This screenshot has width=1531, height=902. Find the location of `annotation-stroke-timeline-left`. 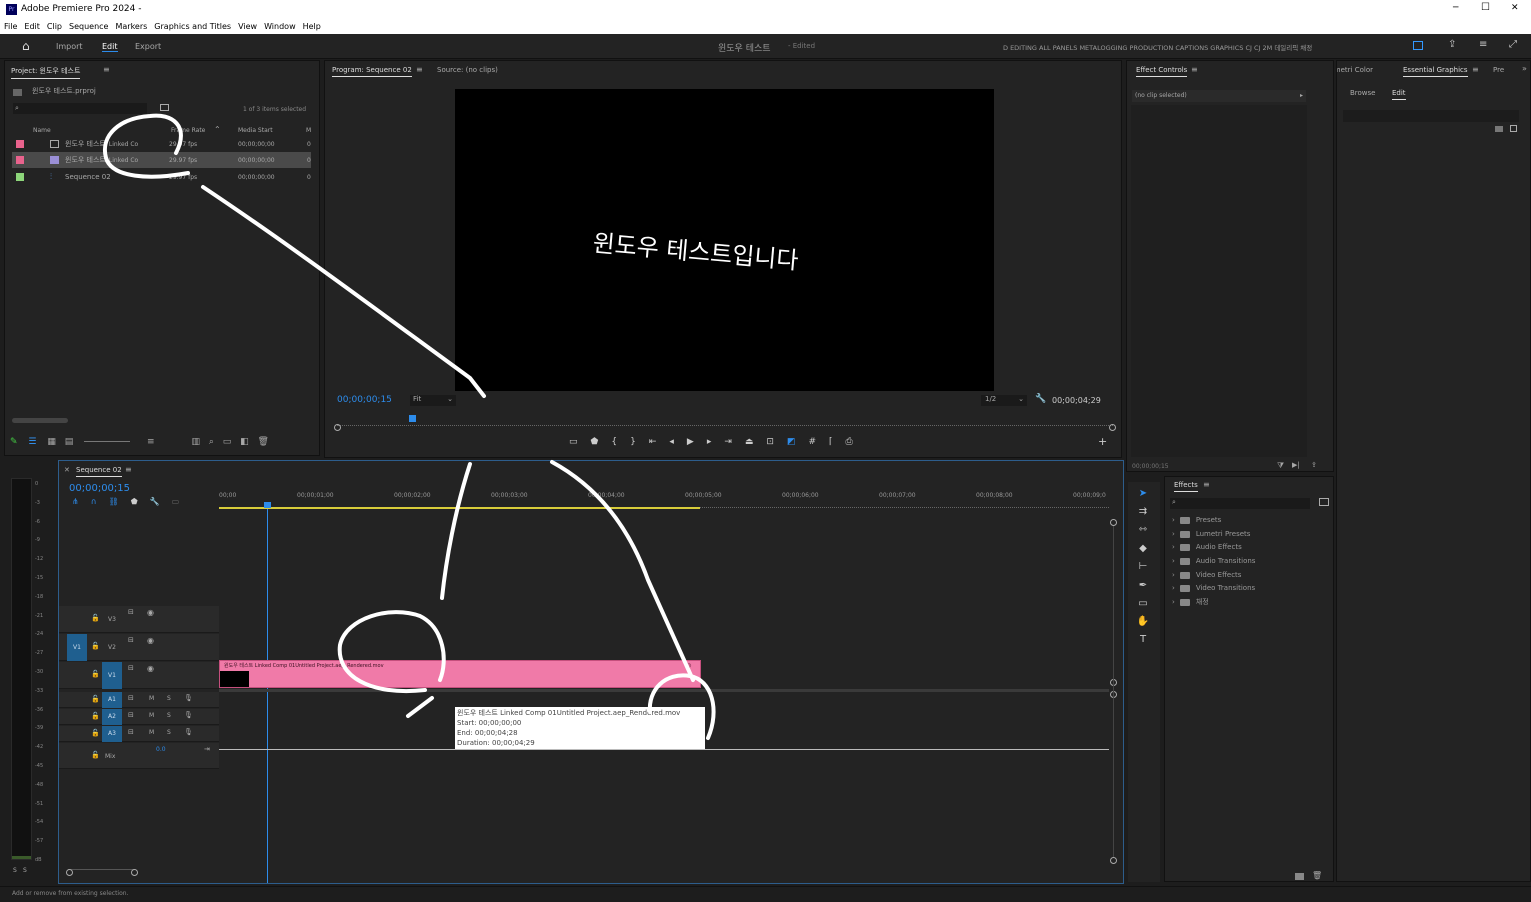

annotation-stroke-timeline-left is located at coordinates (456, 531).